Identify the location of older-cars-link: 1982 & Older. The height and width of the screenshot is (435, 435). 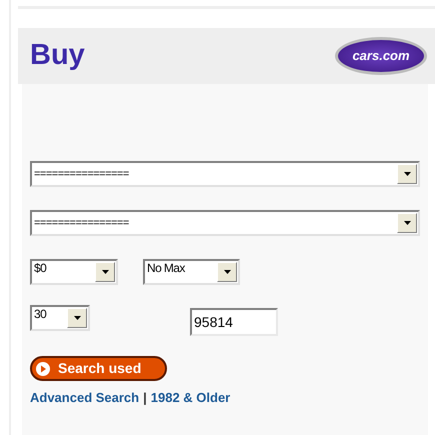
(190, 398).